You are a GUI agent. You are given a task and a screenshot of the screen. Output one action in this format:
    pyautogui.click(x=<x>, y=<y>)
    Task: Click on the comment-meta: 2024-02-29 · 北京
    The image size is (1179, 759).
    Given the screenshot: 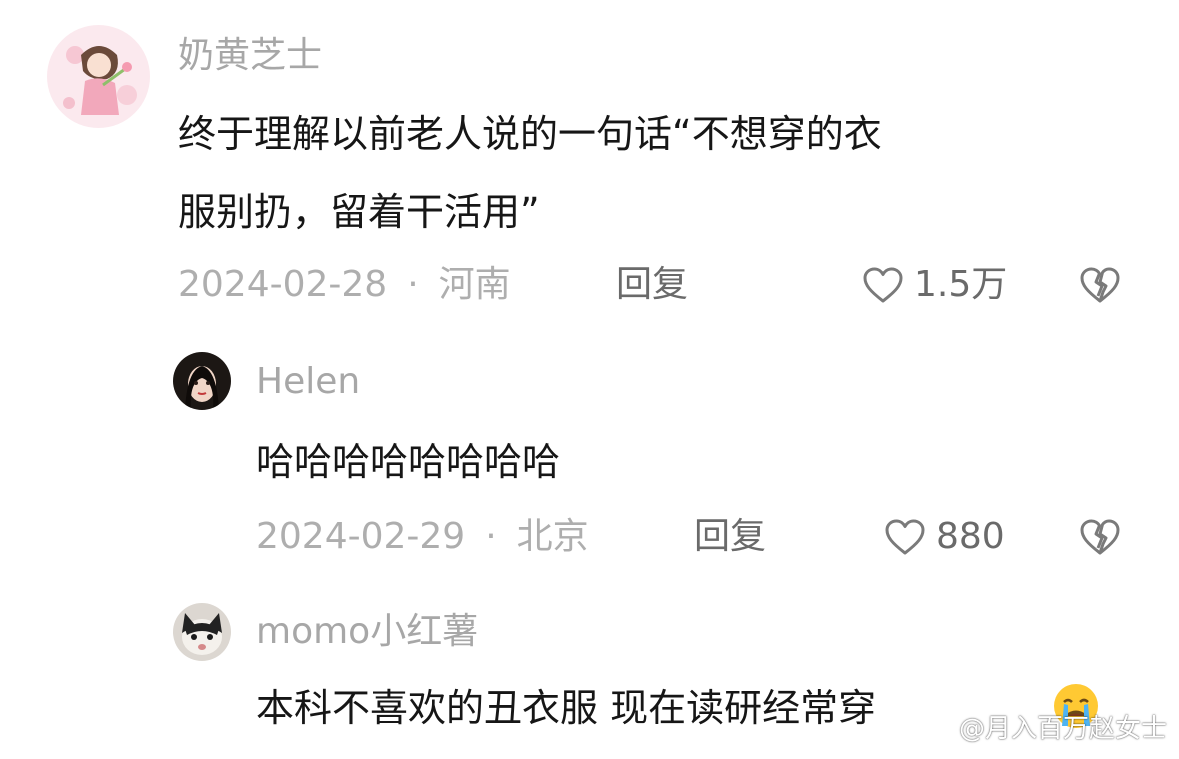 What is the action you would take?
    pyautogui.click(x=422, y=537)
    